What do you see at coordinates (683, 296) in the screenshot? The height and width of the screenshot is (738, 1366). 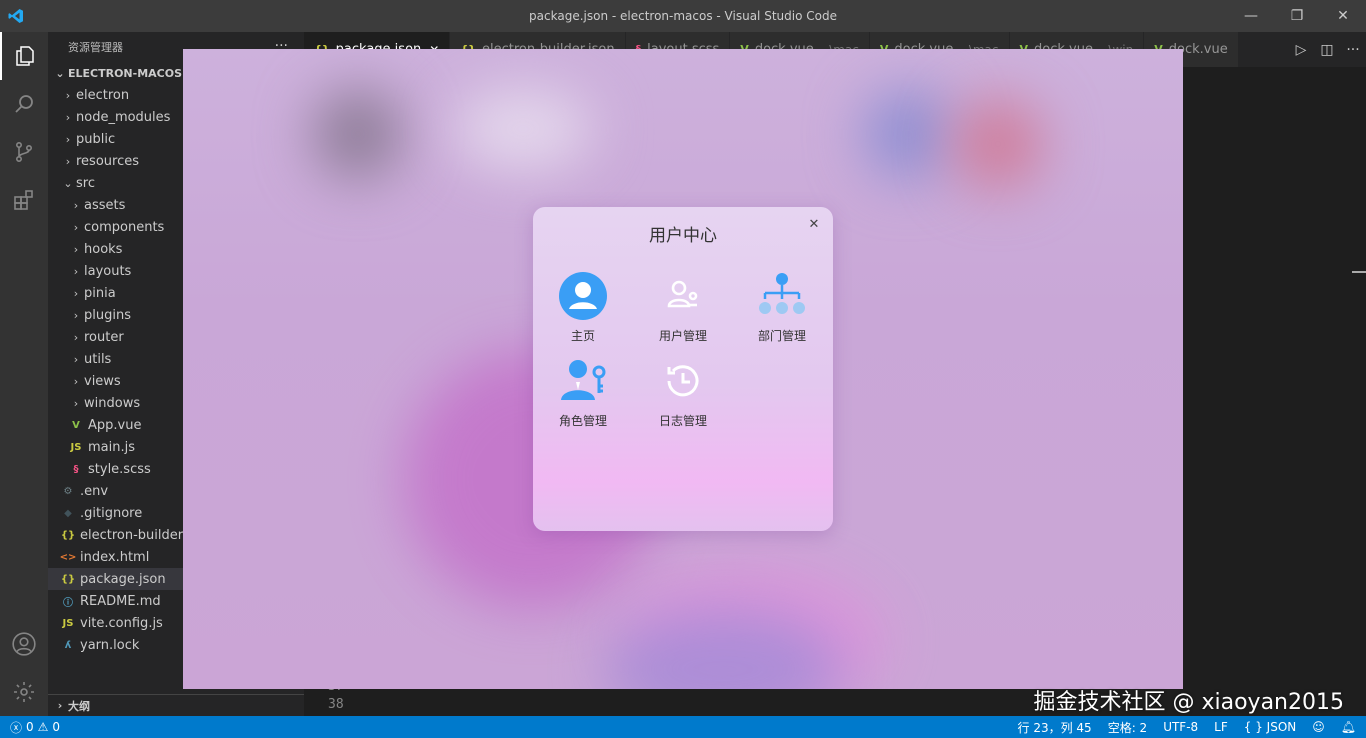 I see `user-manage-icon` at bounding box center [683, 296].